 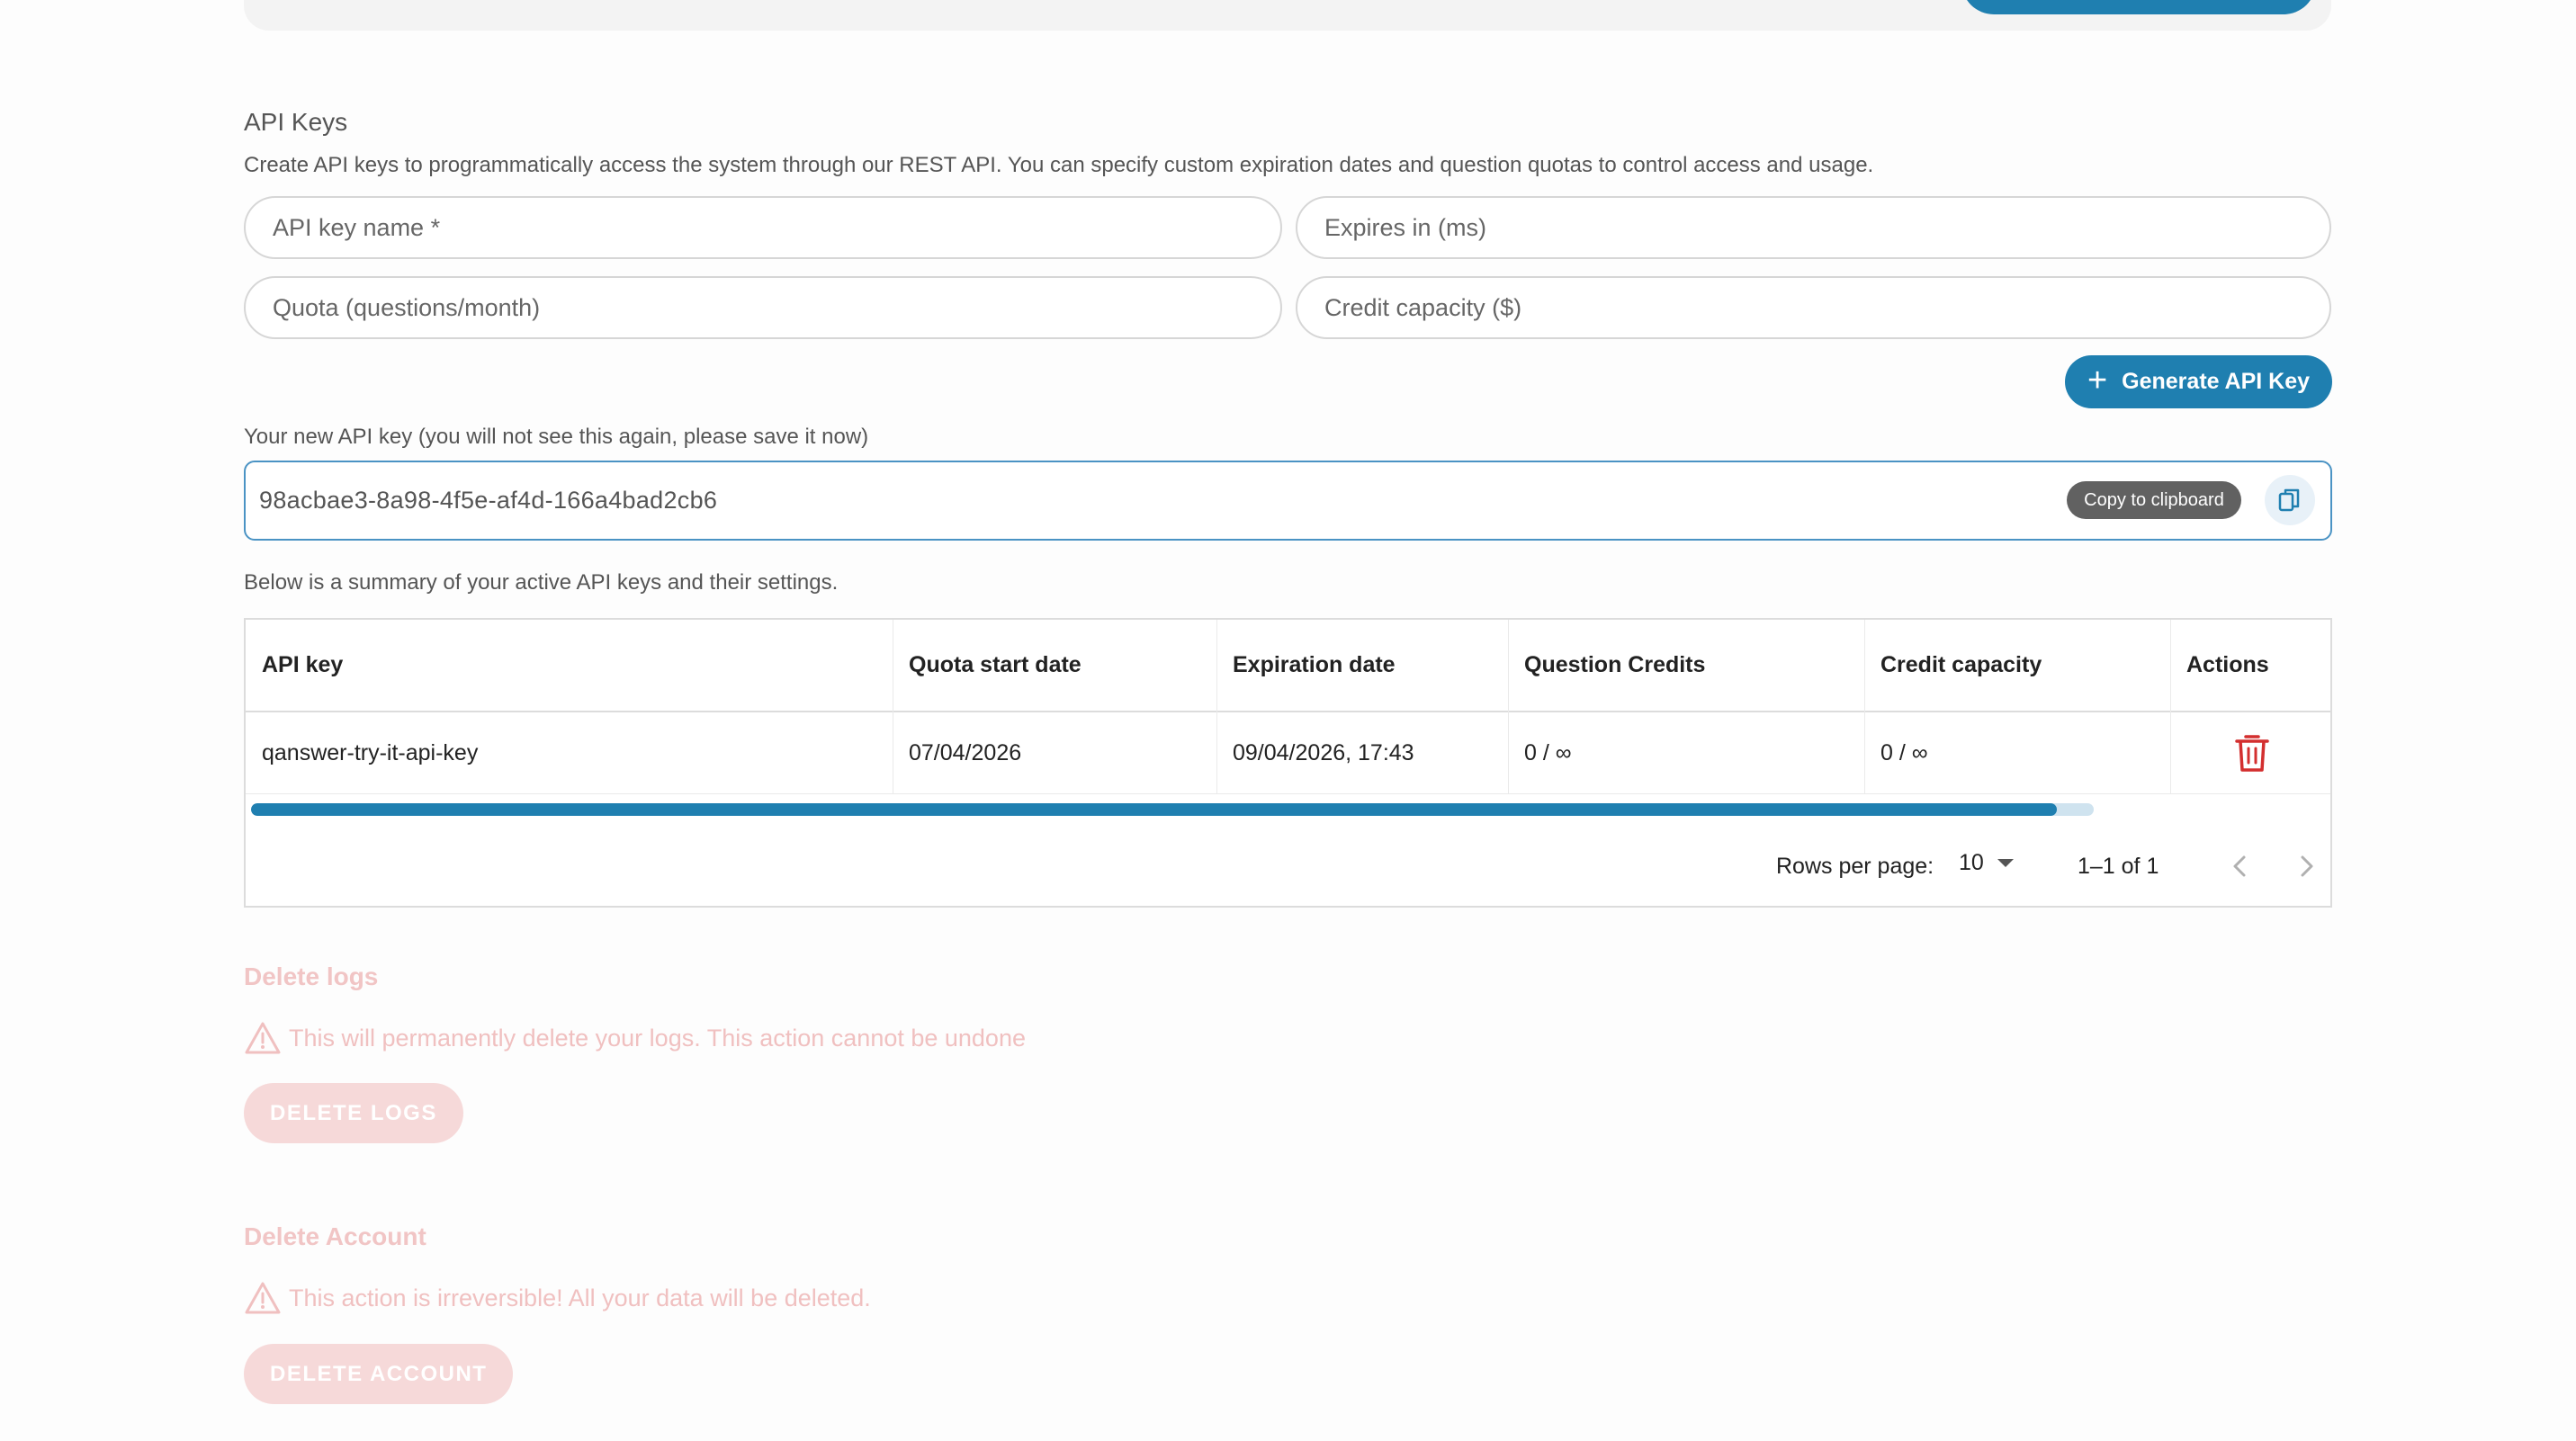 I want to click on cell-credit-capacity: 0 / ∞, so click(x=1904, y=752).